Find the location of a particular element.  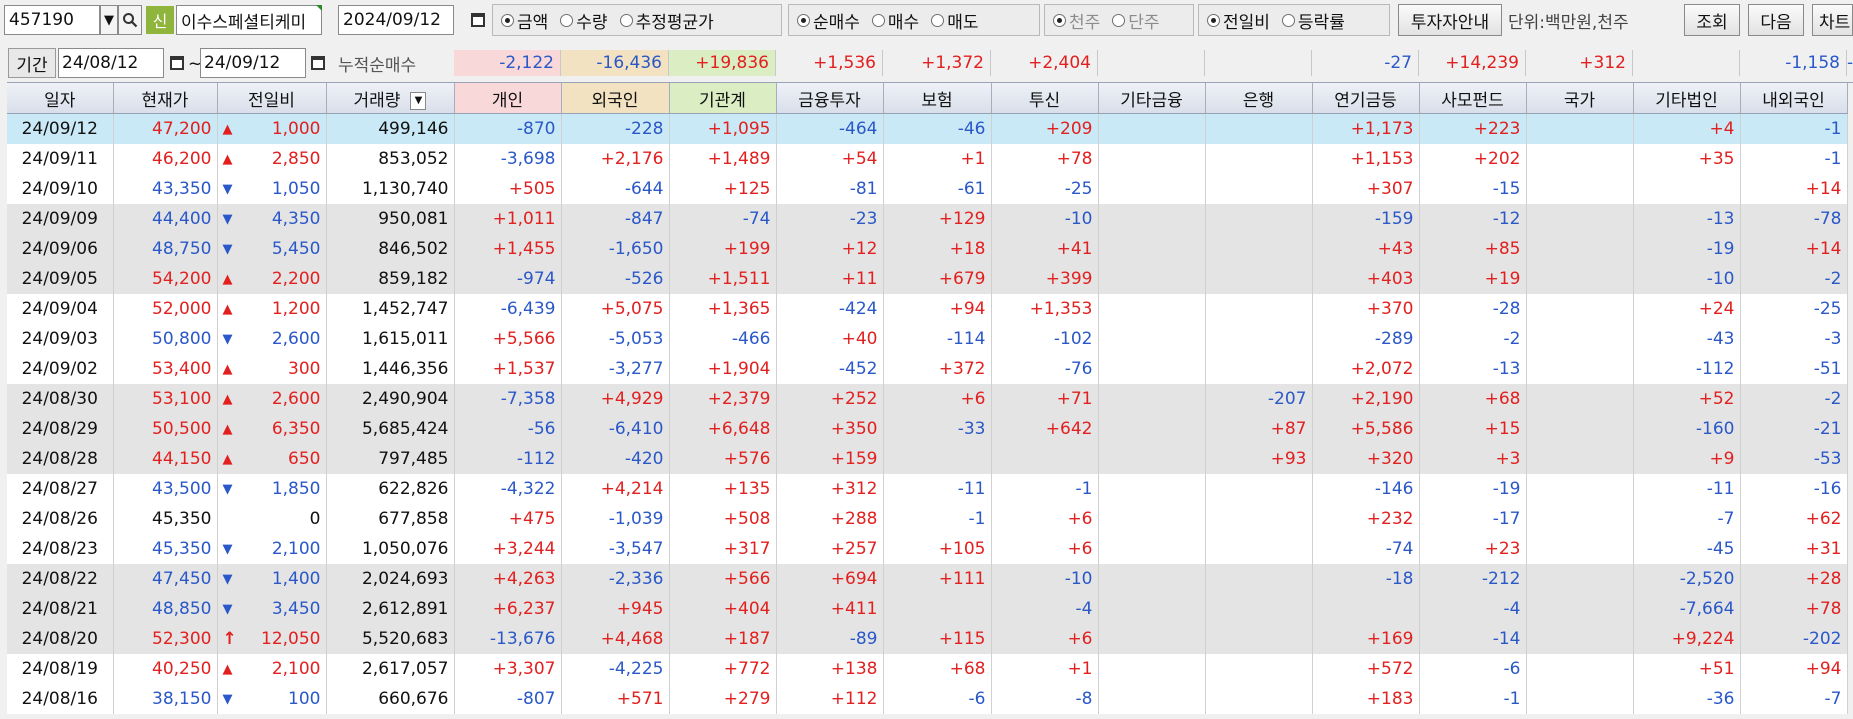

cell-foreign: -847 is located at coordinates (615, 219).